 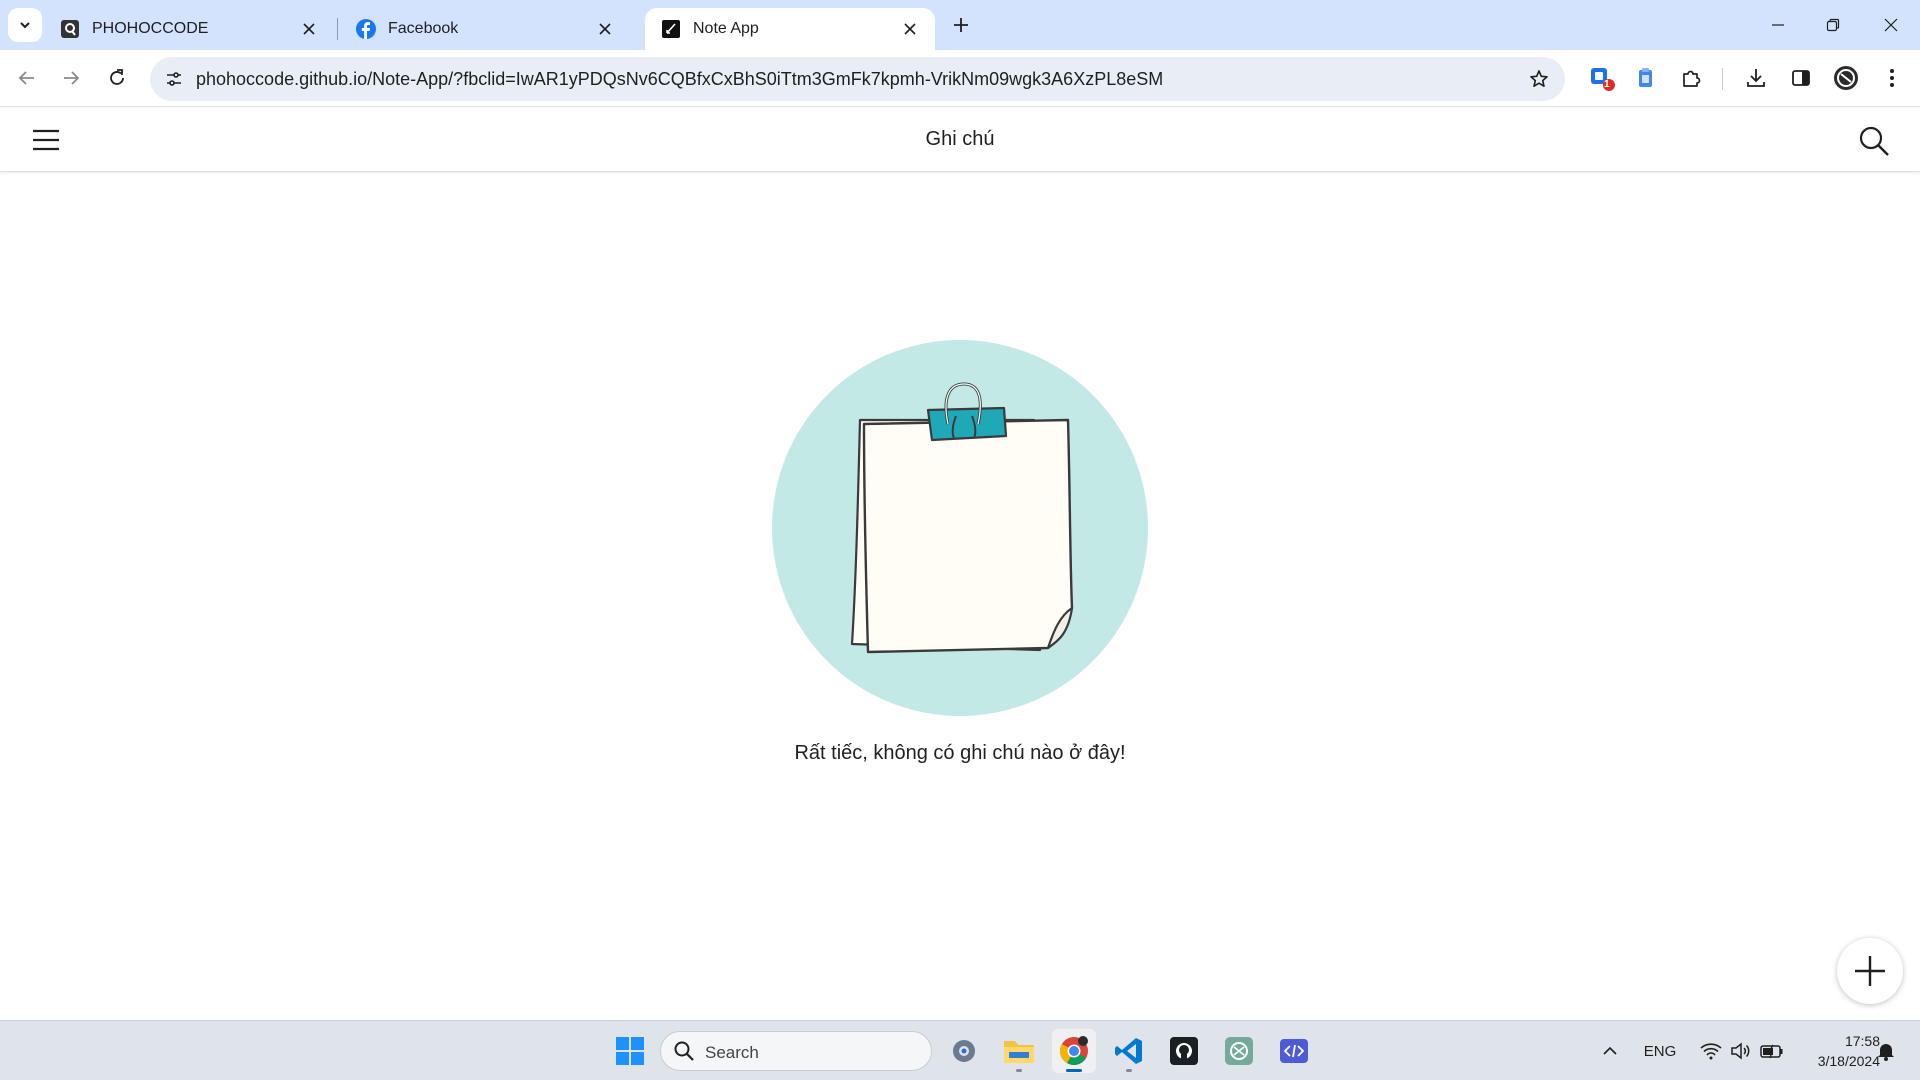 I want to click on app-header: Ghi chú, so click(x=960, y=140).